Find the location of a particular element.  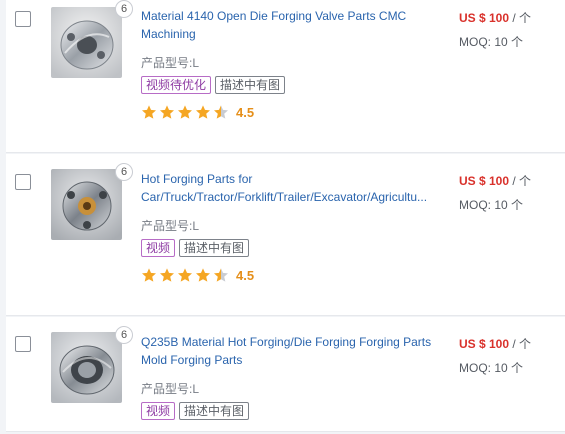

product-title-line2: Mold Forging Parts is located at coordinates (192, 360).